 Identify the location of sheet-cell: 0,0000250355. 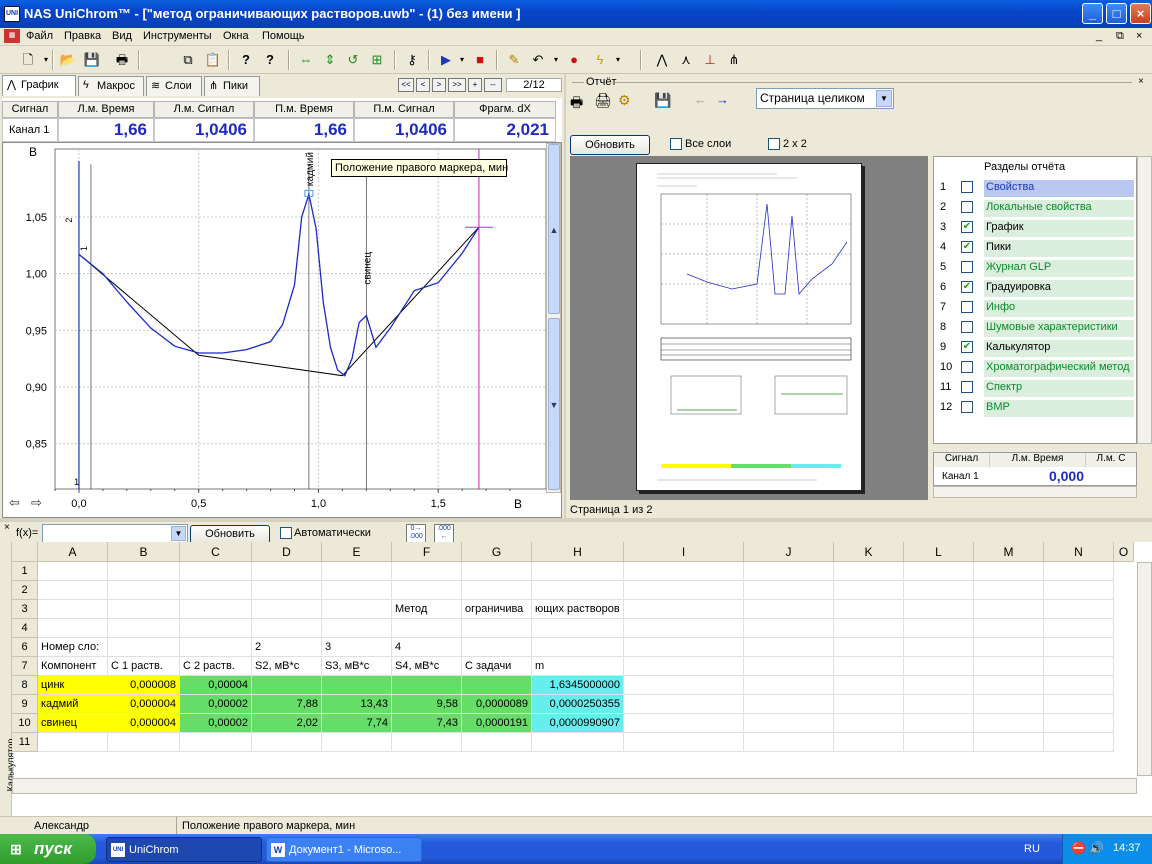
(578, 704).